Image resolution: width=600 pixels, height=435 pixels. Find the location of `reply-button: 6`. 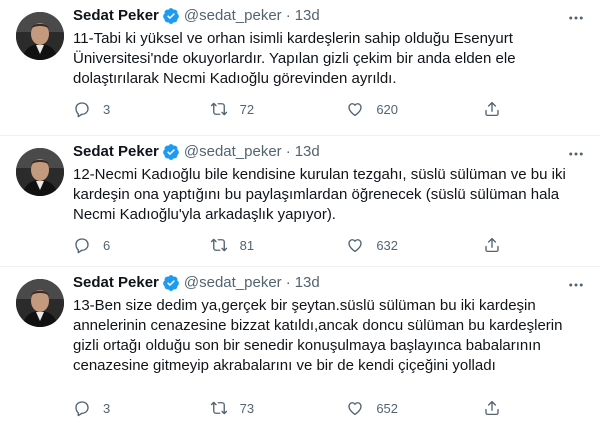

reply-button: 6 is located at coordinates (123, 245).